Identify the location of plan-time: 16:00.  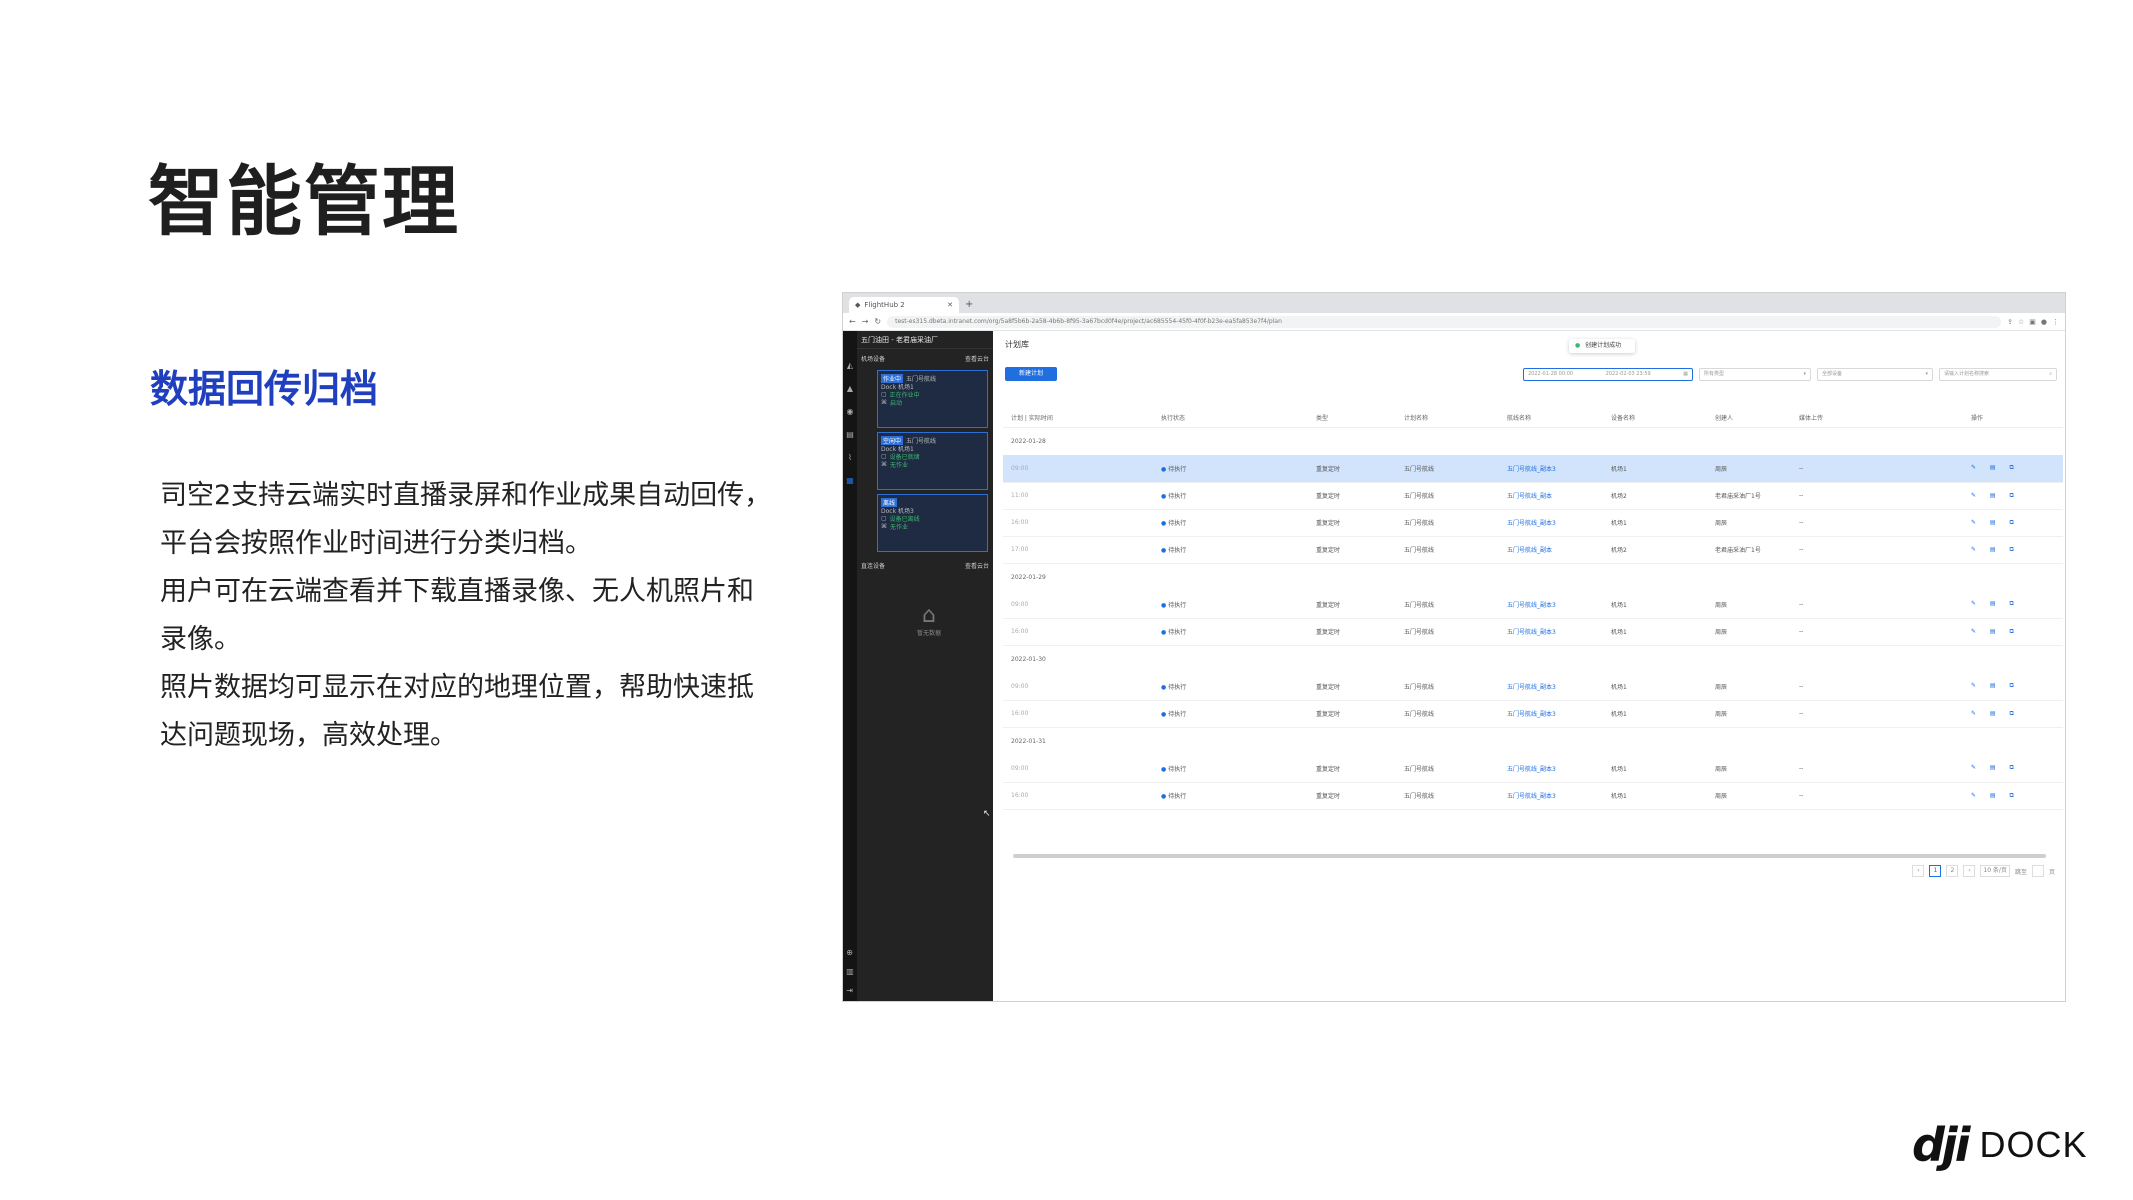
(1078, 796).